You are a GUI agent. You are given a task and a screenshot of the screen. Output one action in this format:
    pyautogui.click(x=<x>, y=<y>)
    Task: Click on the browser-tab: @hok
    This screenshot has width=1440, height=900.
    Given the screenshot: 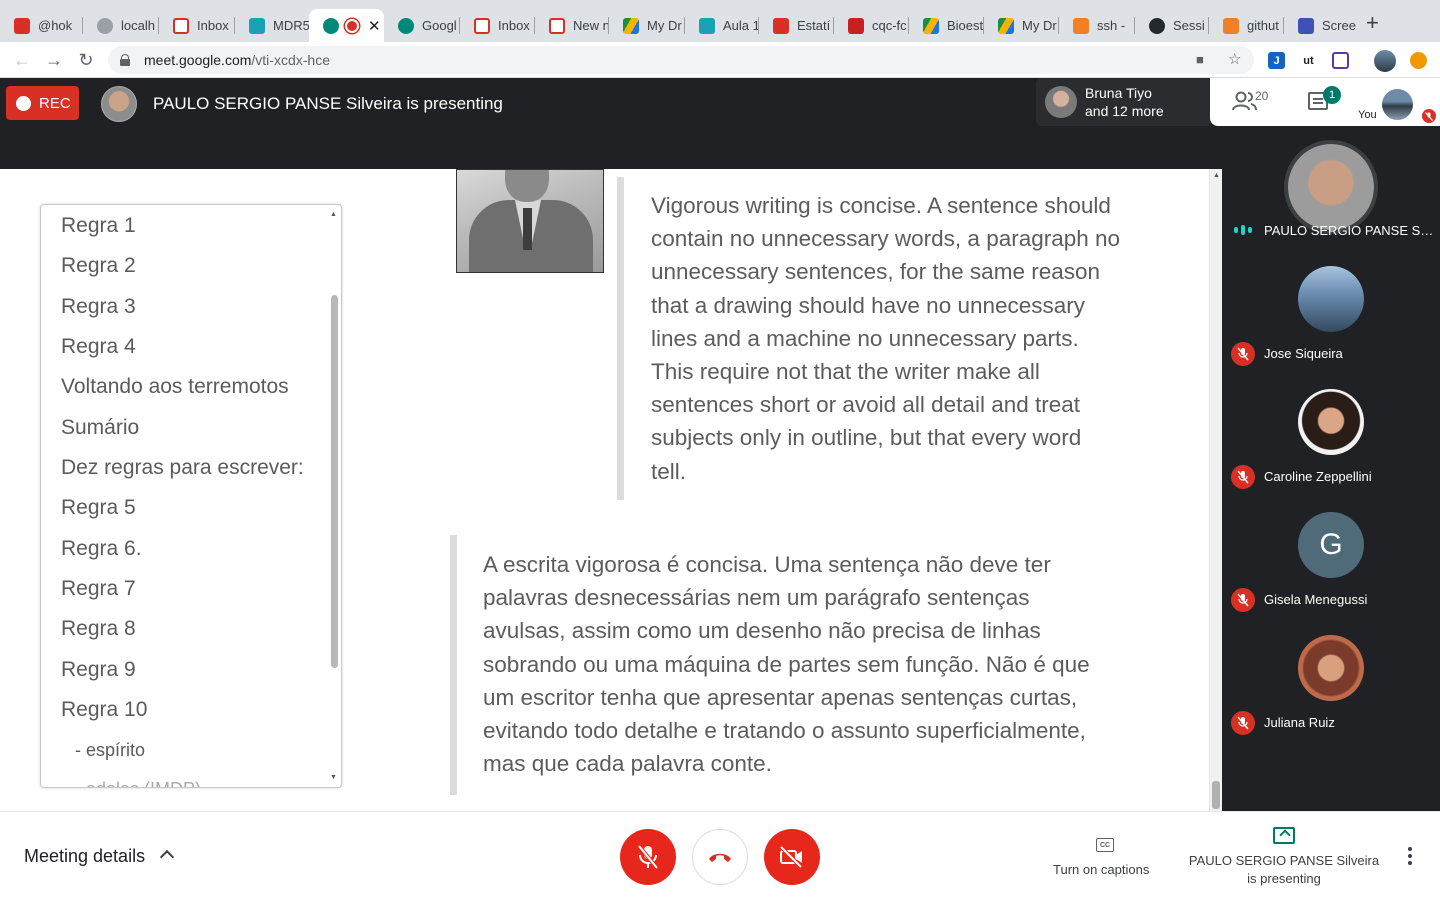 What is the action you would take?
    pyautogui.click(x=41, y=25)
    